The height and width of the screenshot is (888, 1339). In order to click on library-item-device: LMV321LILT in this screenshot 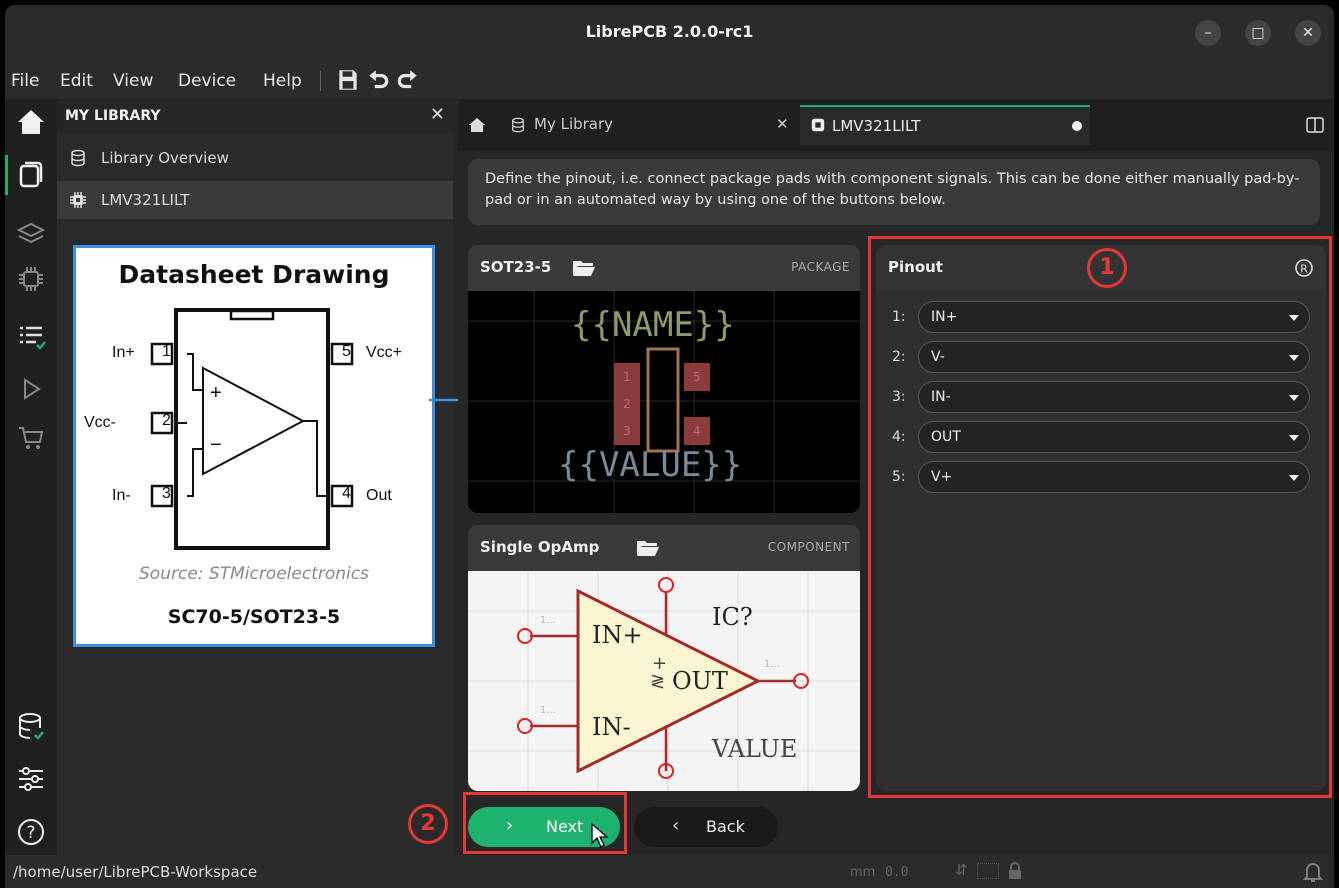, I will do `click(255, 200)`.